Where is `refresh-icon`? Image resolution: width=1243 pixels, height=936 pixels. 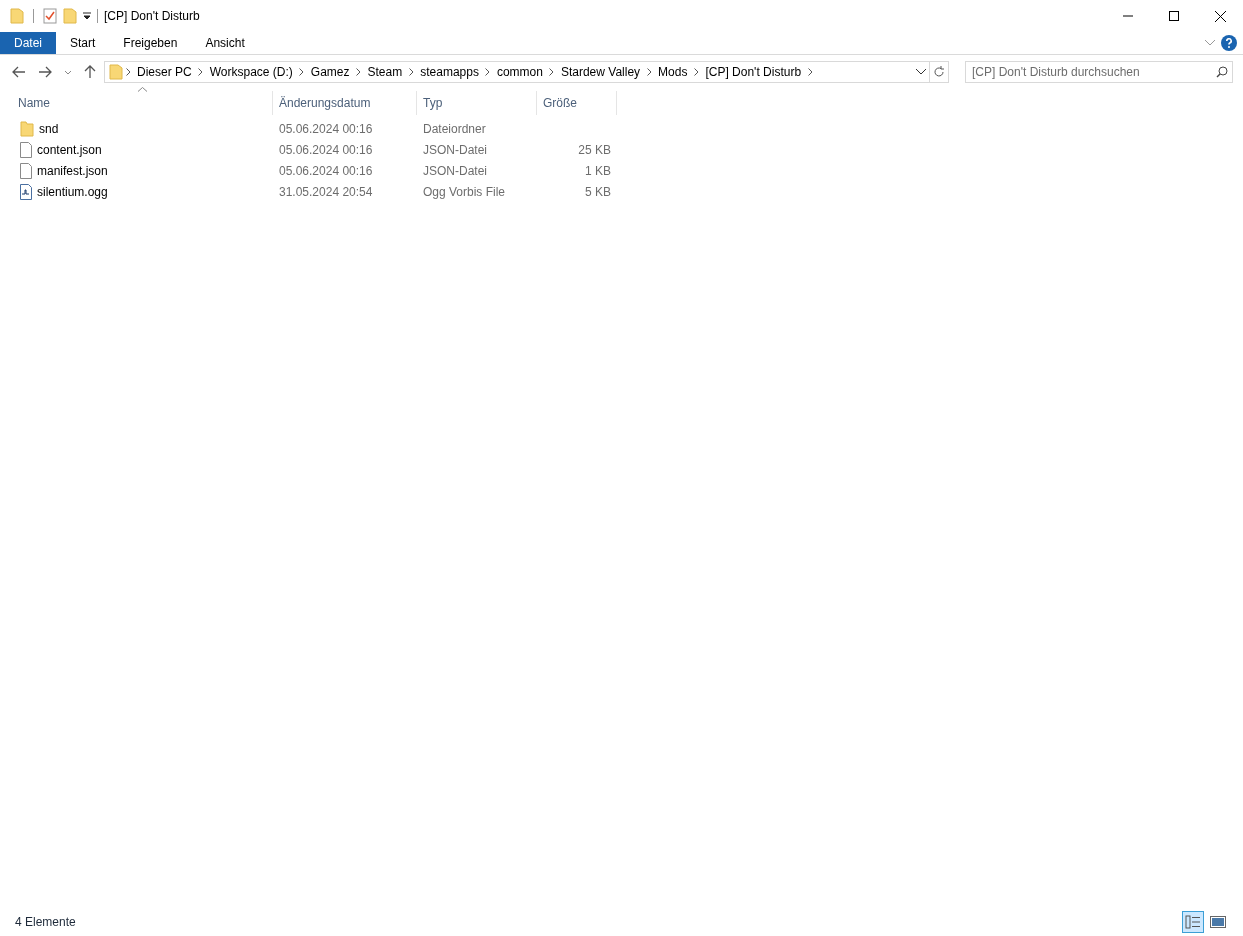 refresh-icon is located at coordinates (939, 72).